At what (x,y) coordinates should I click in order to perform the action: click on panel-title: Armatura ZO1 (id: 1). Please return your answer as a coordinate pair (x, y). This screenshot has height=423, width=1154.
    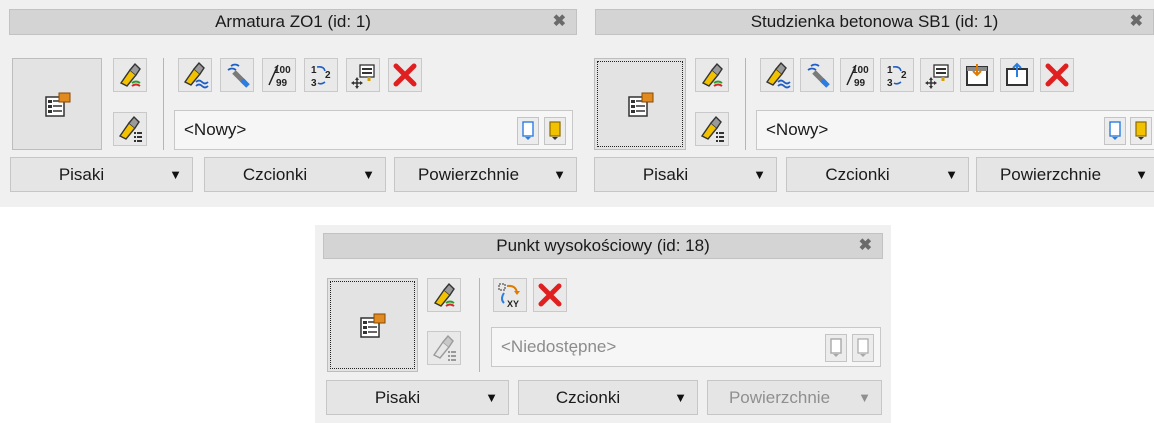
    Looking at the image, I should click on (293, 21).